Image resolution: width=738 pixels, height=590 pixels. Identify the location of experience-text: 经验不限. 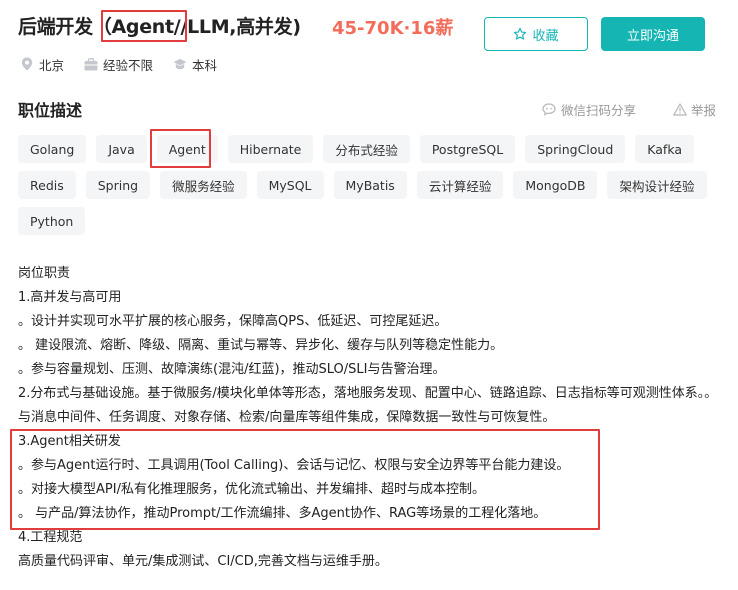
(128, 65).